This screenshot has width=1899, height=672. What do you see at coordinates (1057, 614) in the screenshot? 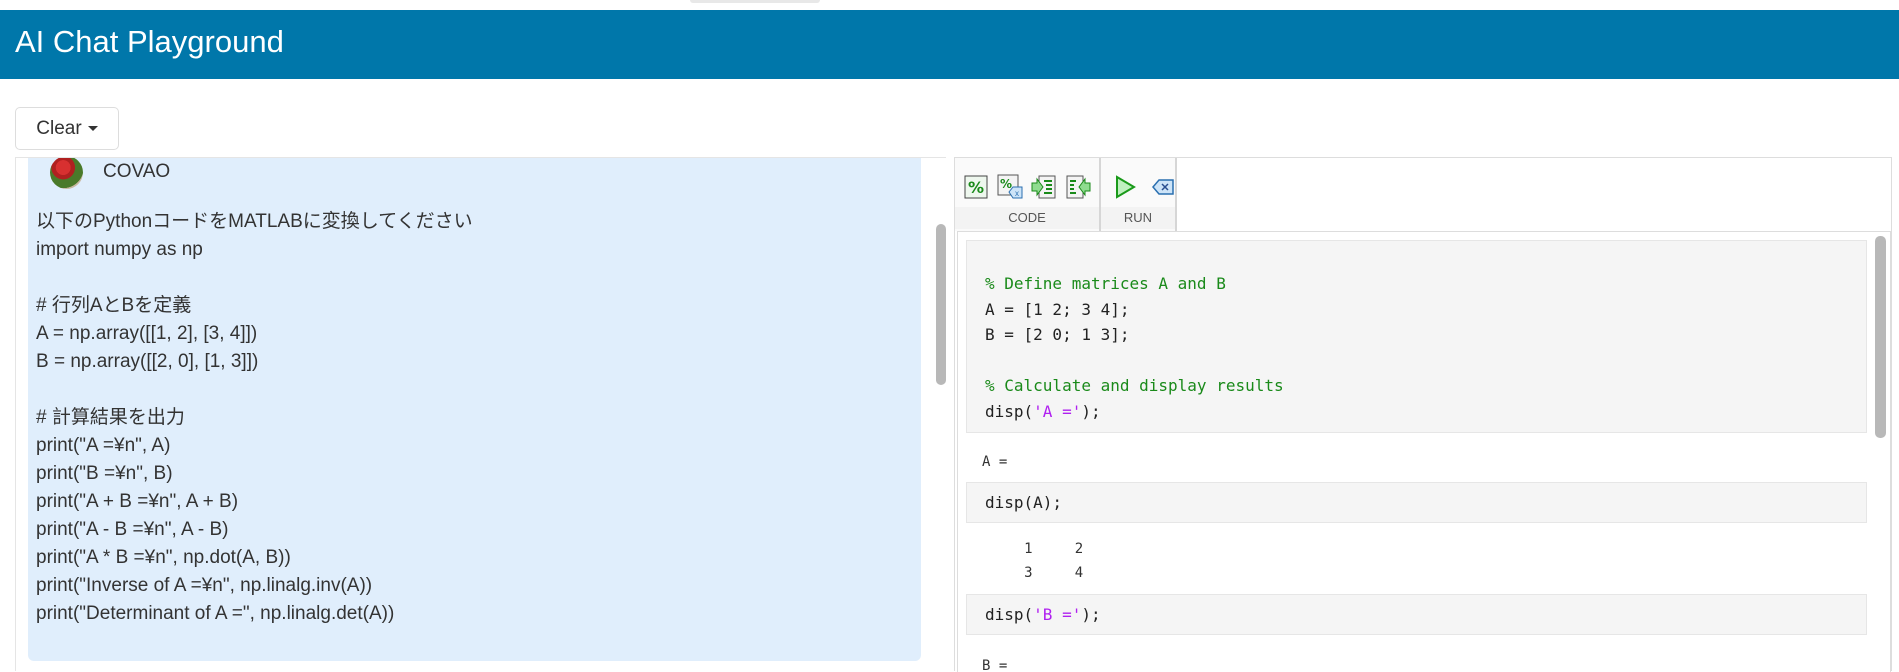
I see `code-string: 'B ='` at bounding box center [1057, 614].